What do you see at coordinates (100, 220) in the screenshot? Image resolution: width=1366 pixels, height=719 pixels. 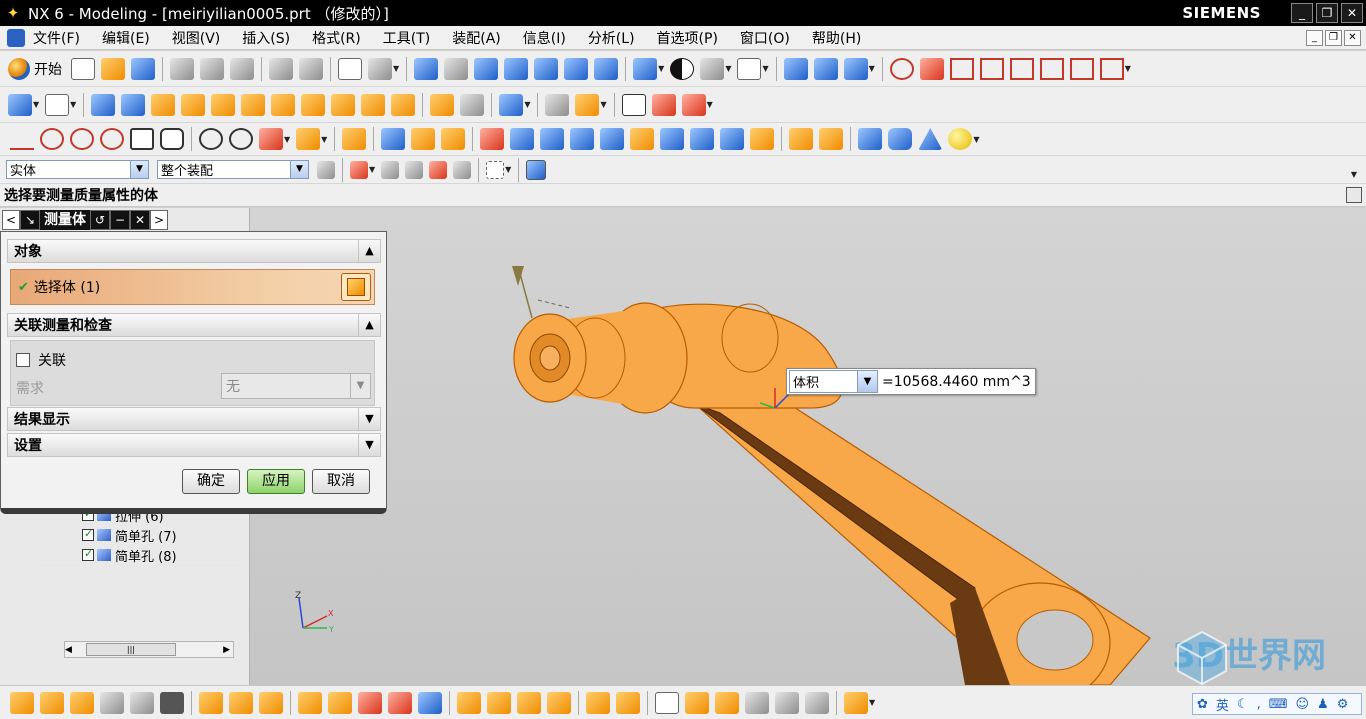 I see `dialog-reset-button: ↺` at bounding box center [100, 220].